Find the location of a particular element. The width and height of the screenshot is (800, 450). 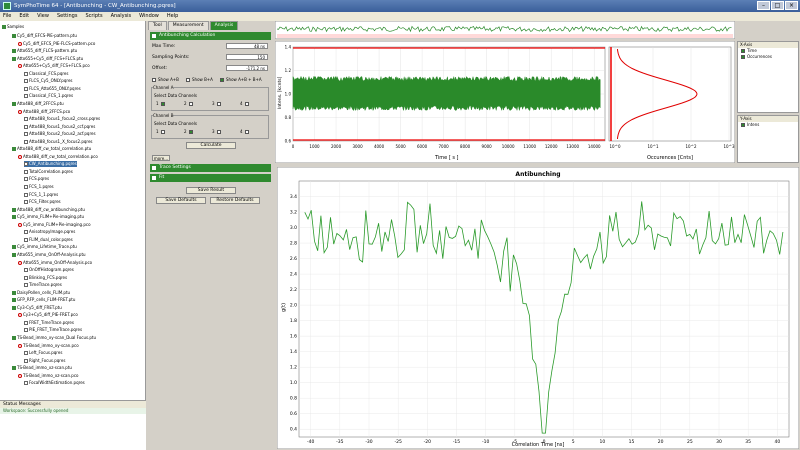

tree-item: Cy5_immo_Lifetime_Trace.ptu is located at coordinates (44, 247).